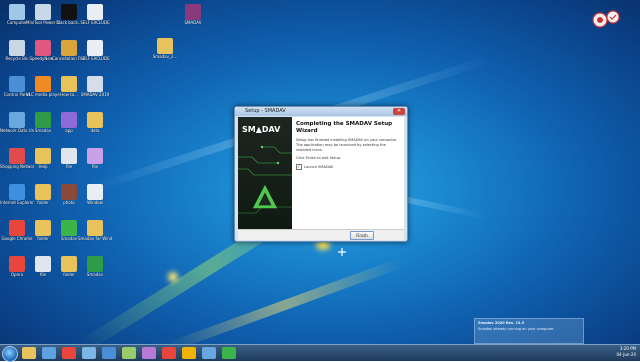 Image resolution: width=640 pixels, height=362 pixels. I want to click on close-button: ✕, so click(399, 111).